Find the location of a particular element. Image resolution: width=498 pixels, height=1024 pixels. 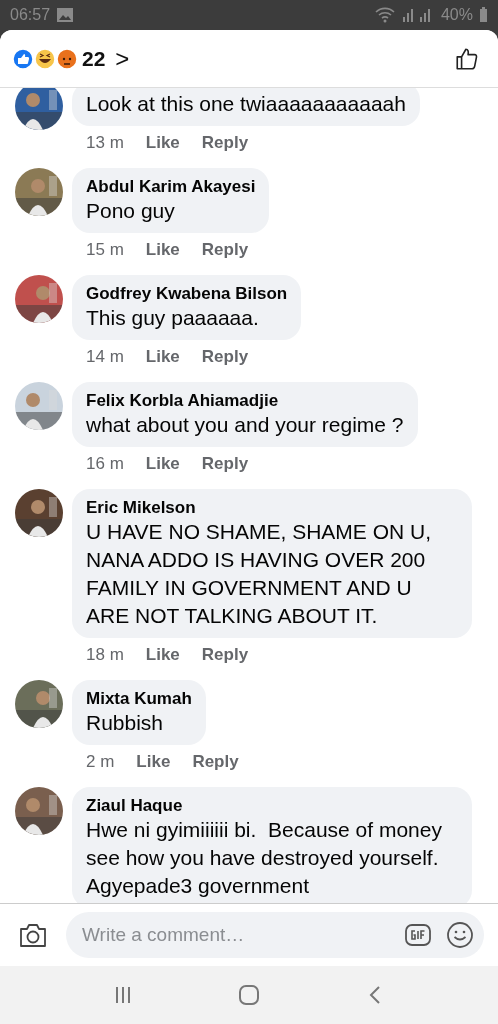

battery-percent: 40% is located at coordinates (456, 15).